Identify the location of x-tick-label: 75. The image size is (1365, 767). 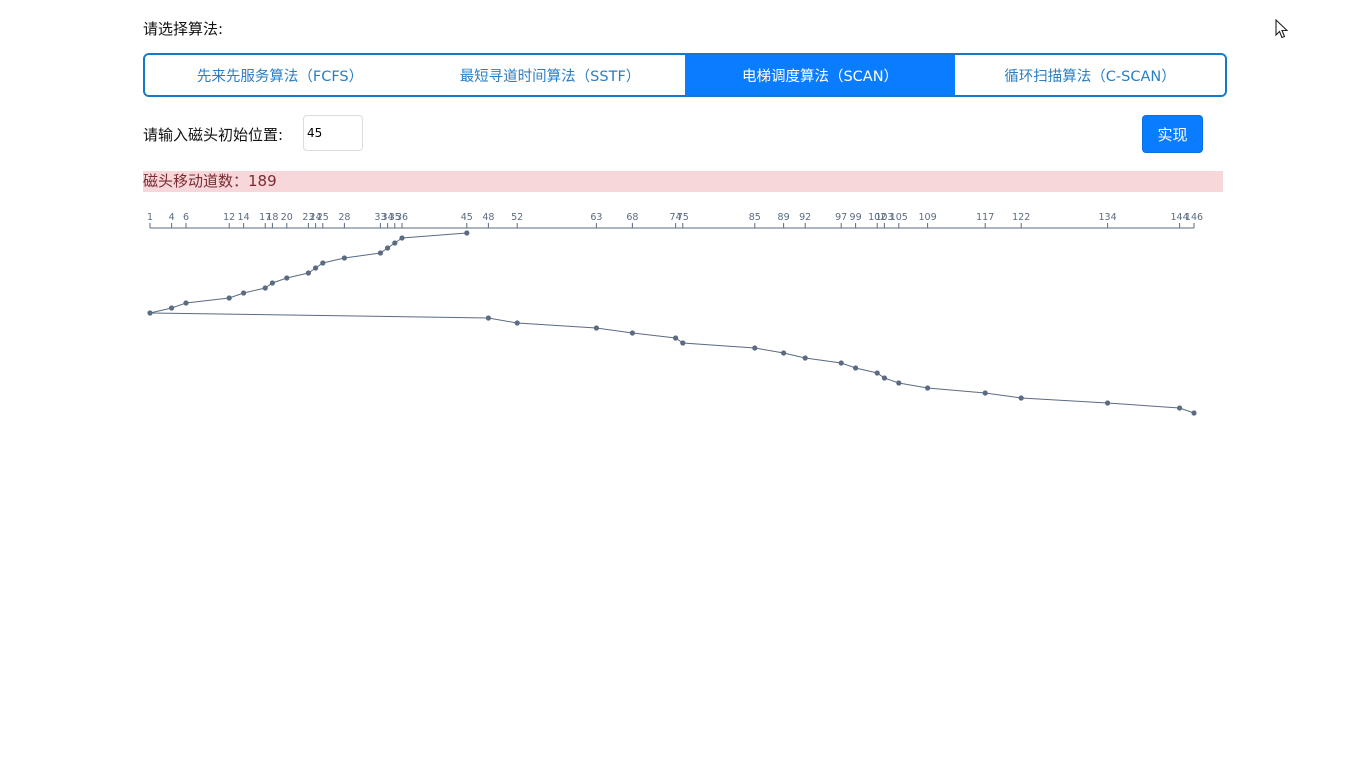
(683, 217).